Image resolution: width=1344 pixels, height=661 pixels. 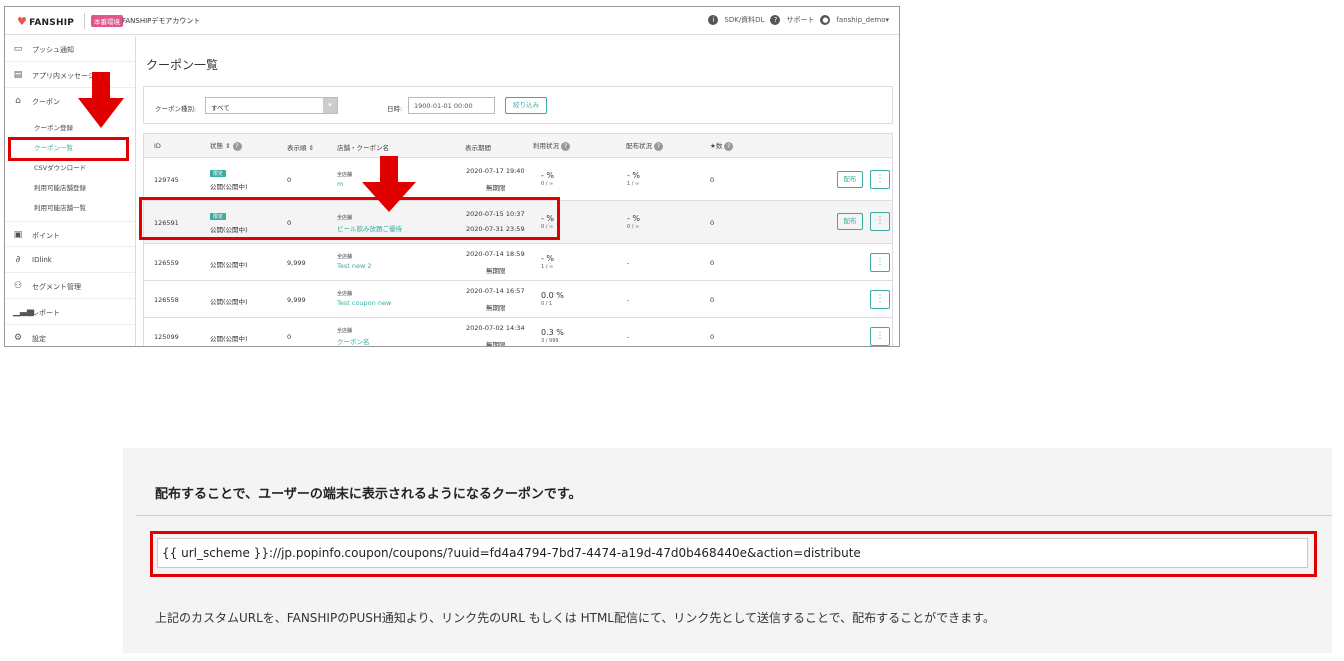 I want to click on filter-panel: クーポン種別: すべて ▾ 日時: 1900-01-01 00:00 絞り込み, so click(x=518, y=105).